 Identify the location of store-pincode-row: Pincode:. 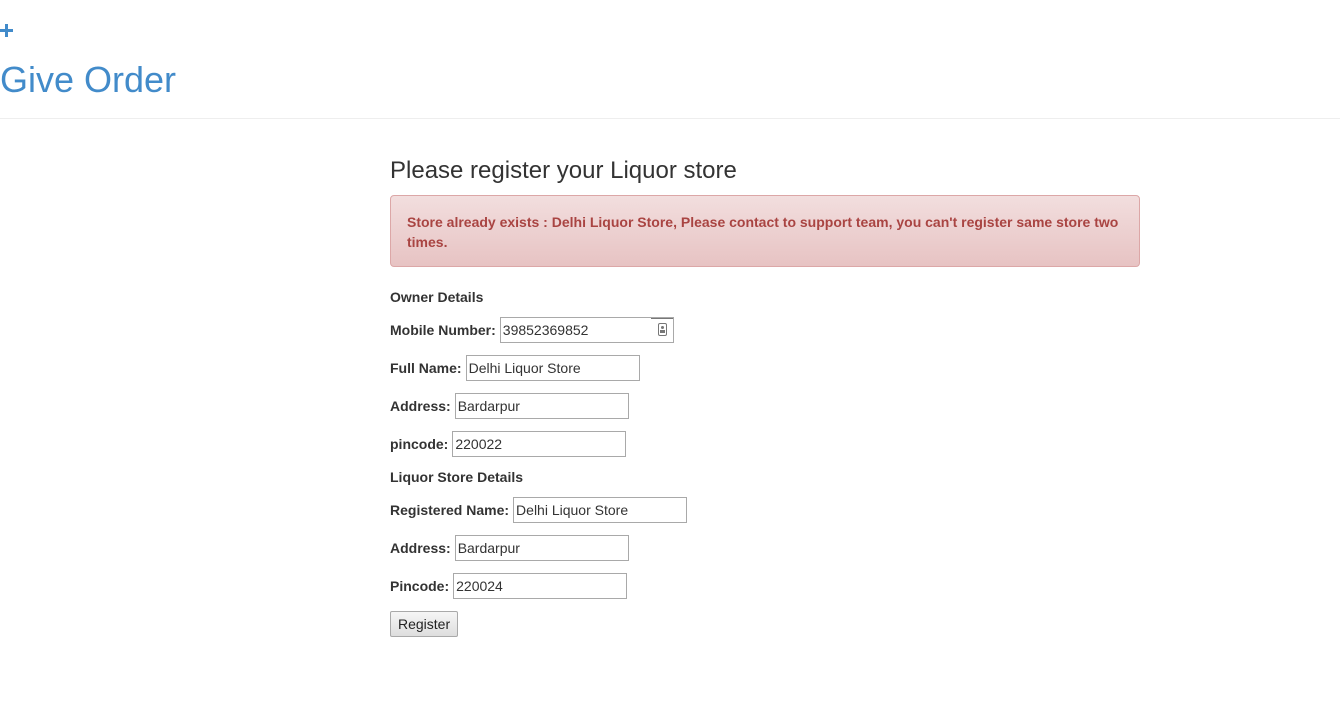
(765, 586).